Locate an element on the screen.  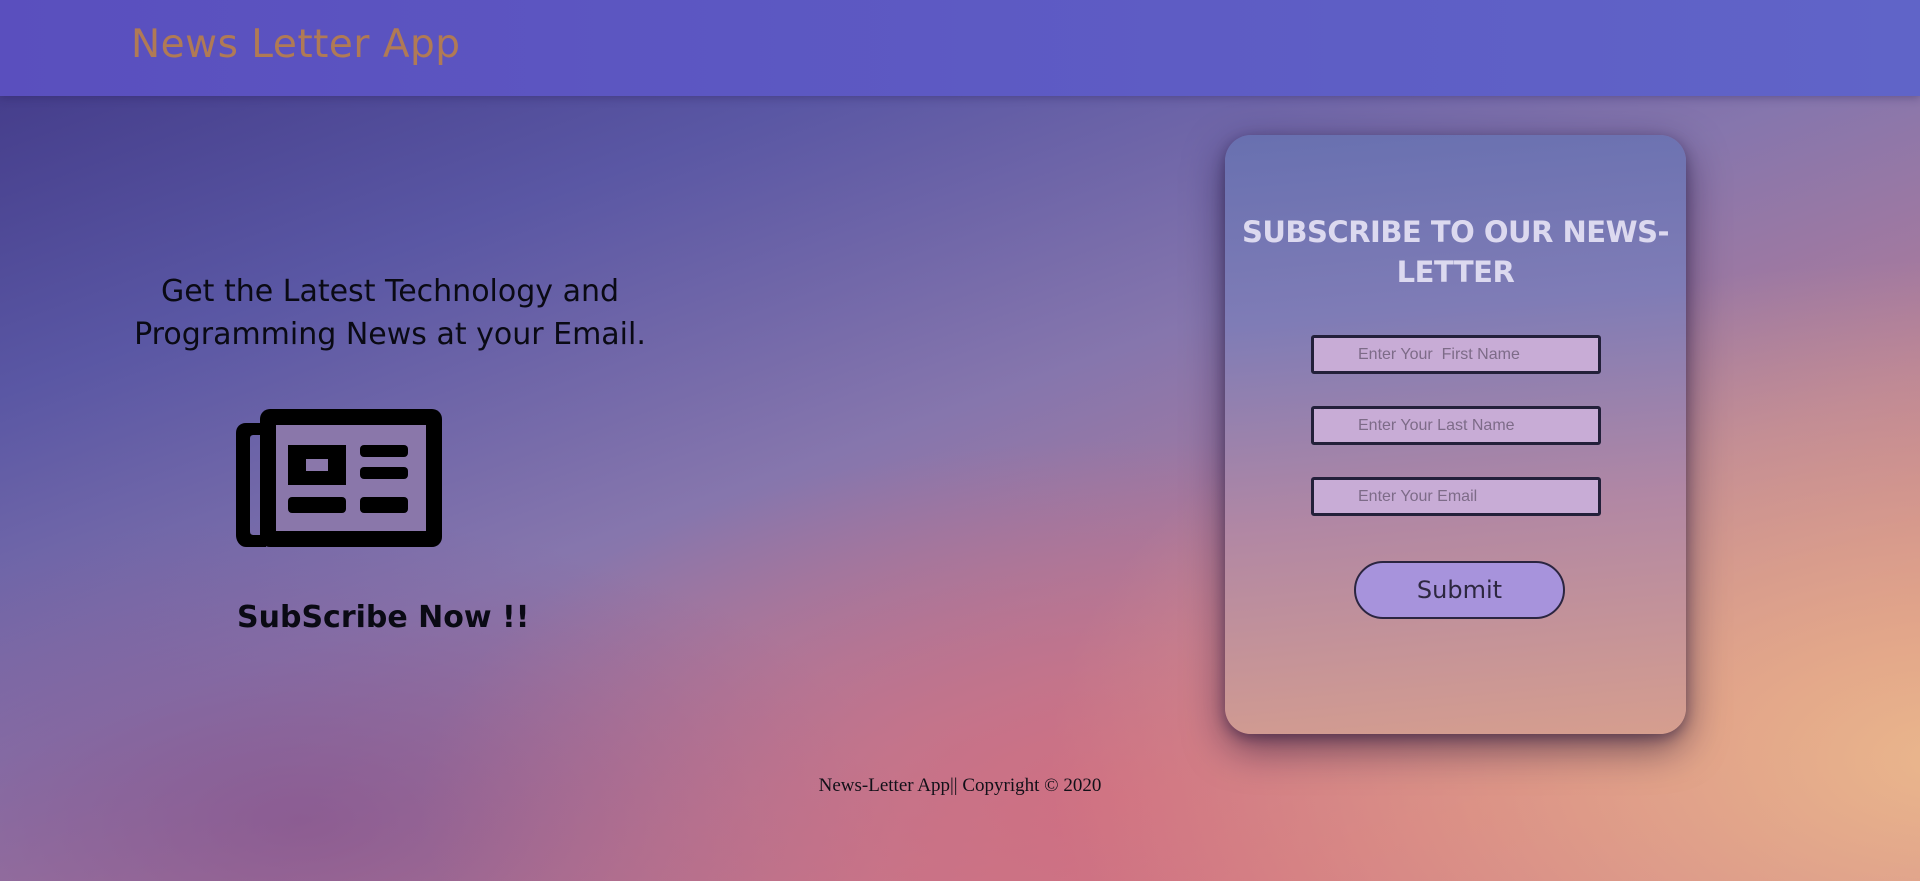
footer-copyright: News-Letter App|| Copyright © 2020 is located at coordinates (960, 785).